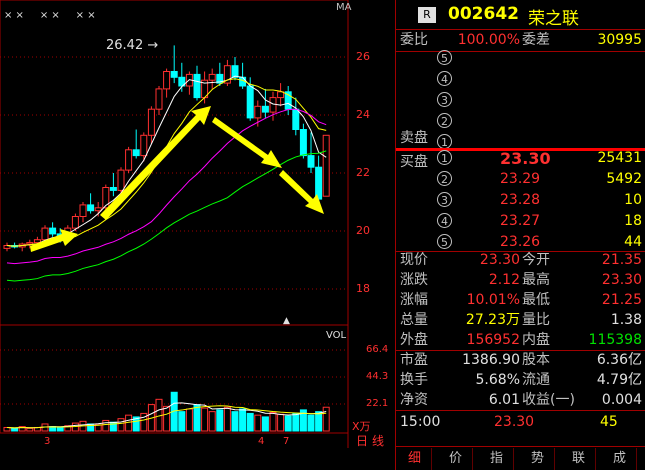  What do you see at coordinates (497, 459) in the screenshot?
I see `tab-2: 指` at bounding box center [497, 459].